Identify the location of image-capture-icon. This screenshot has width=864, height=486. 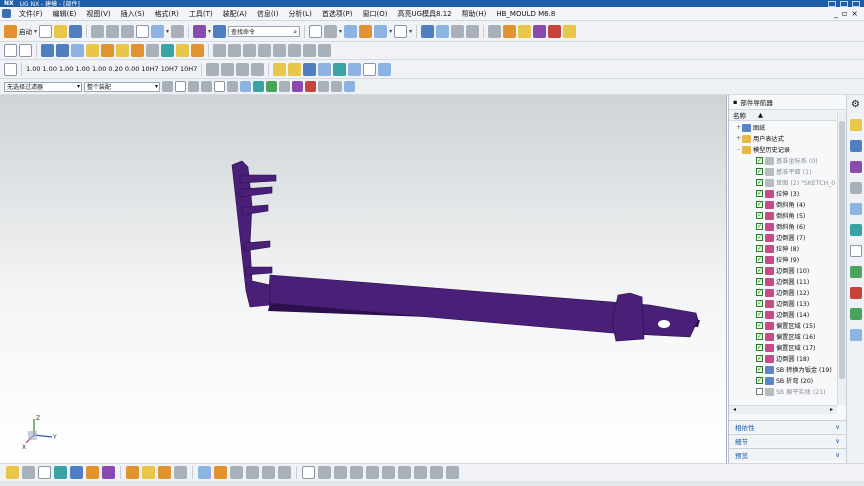
(355, 69).